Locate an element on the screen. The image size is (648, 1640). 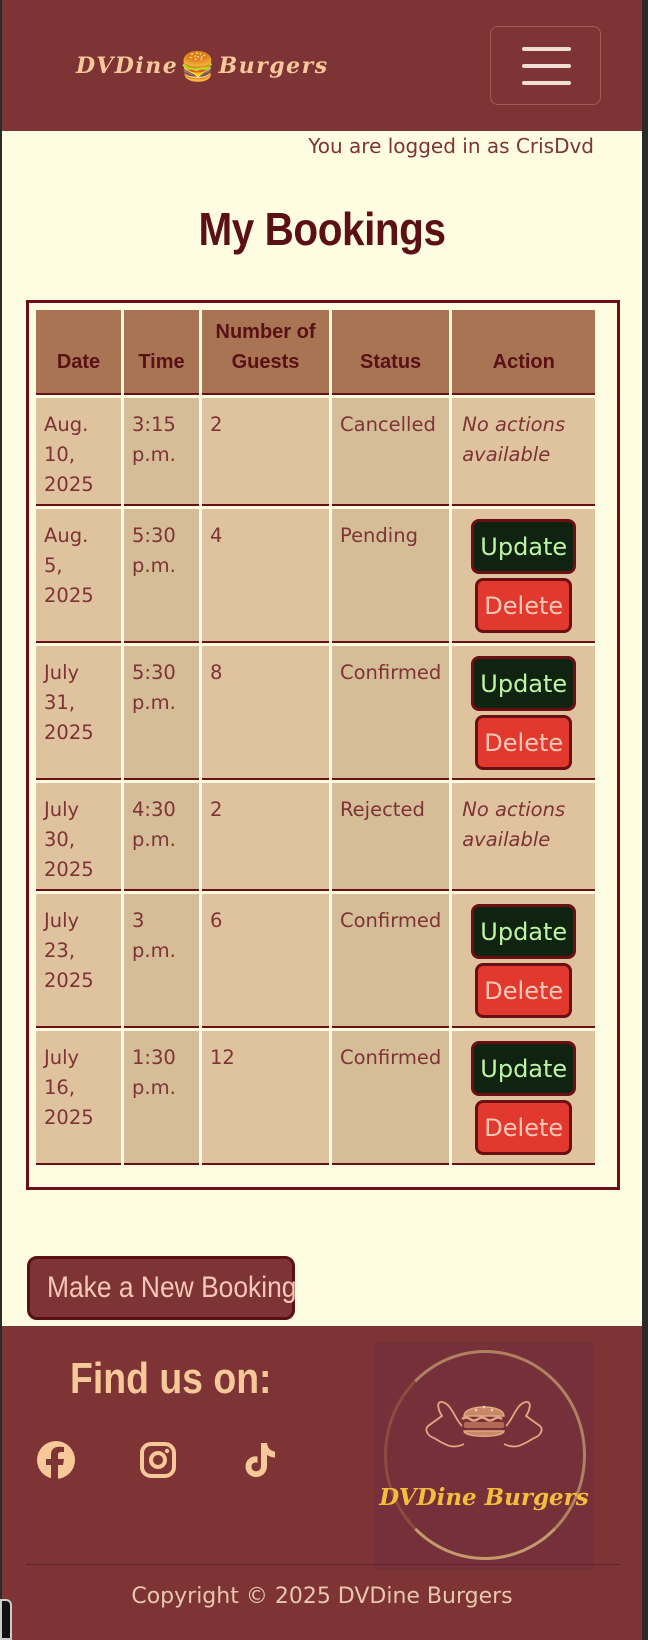
facebook-icon is located at coordinates (56, 1460).